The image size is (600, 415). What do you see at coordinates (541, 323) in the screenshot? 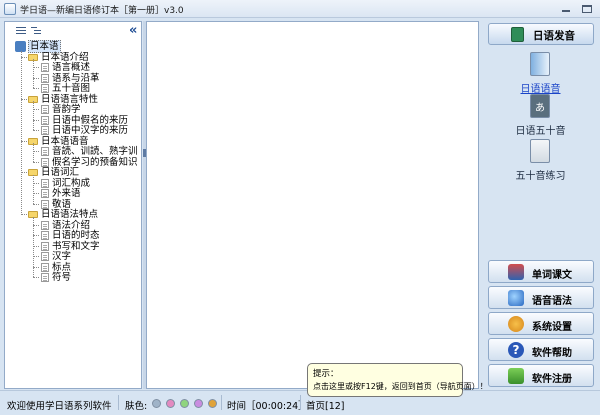
I see `system-settings-button: 系统设置` at bounding box center [541, 323].